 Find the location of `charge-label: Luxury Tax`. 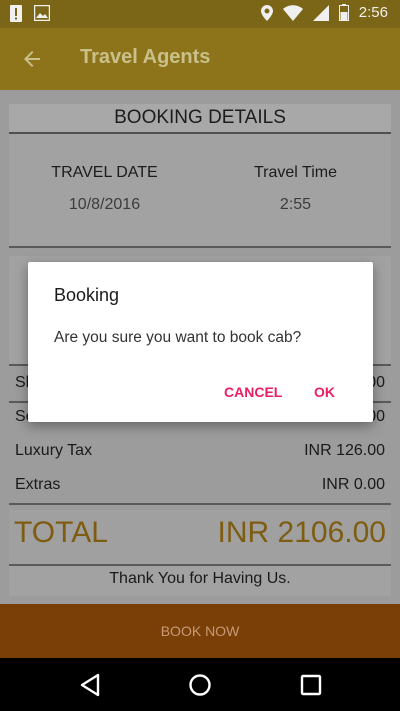

charge-label: Luxury Tax is located at coordinates (54, 450).